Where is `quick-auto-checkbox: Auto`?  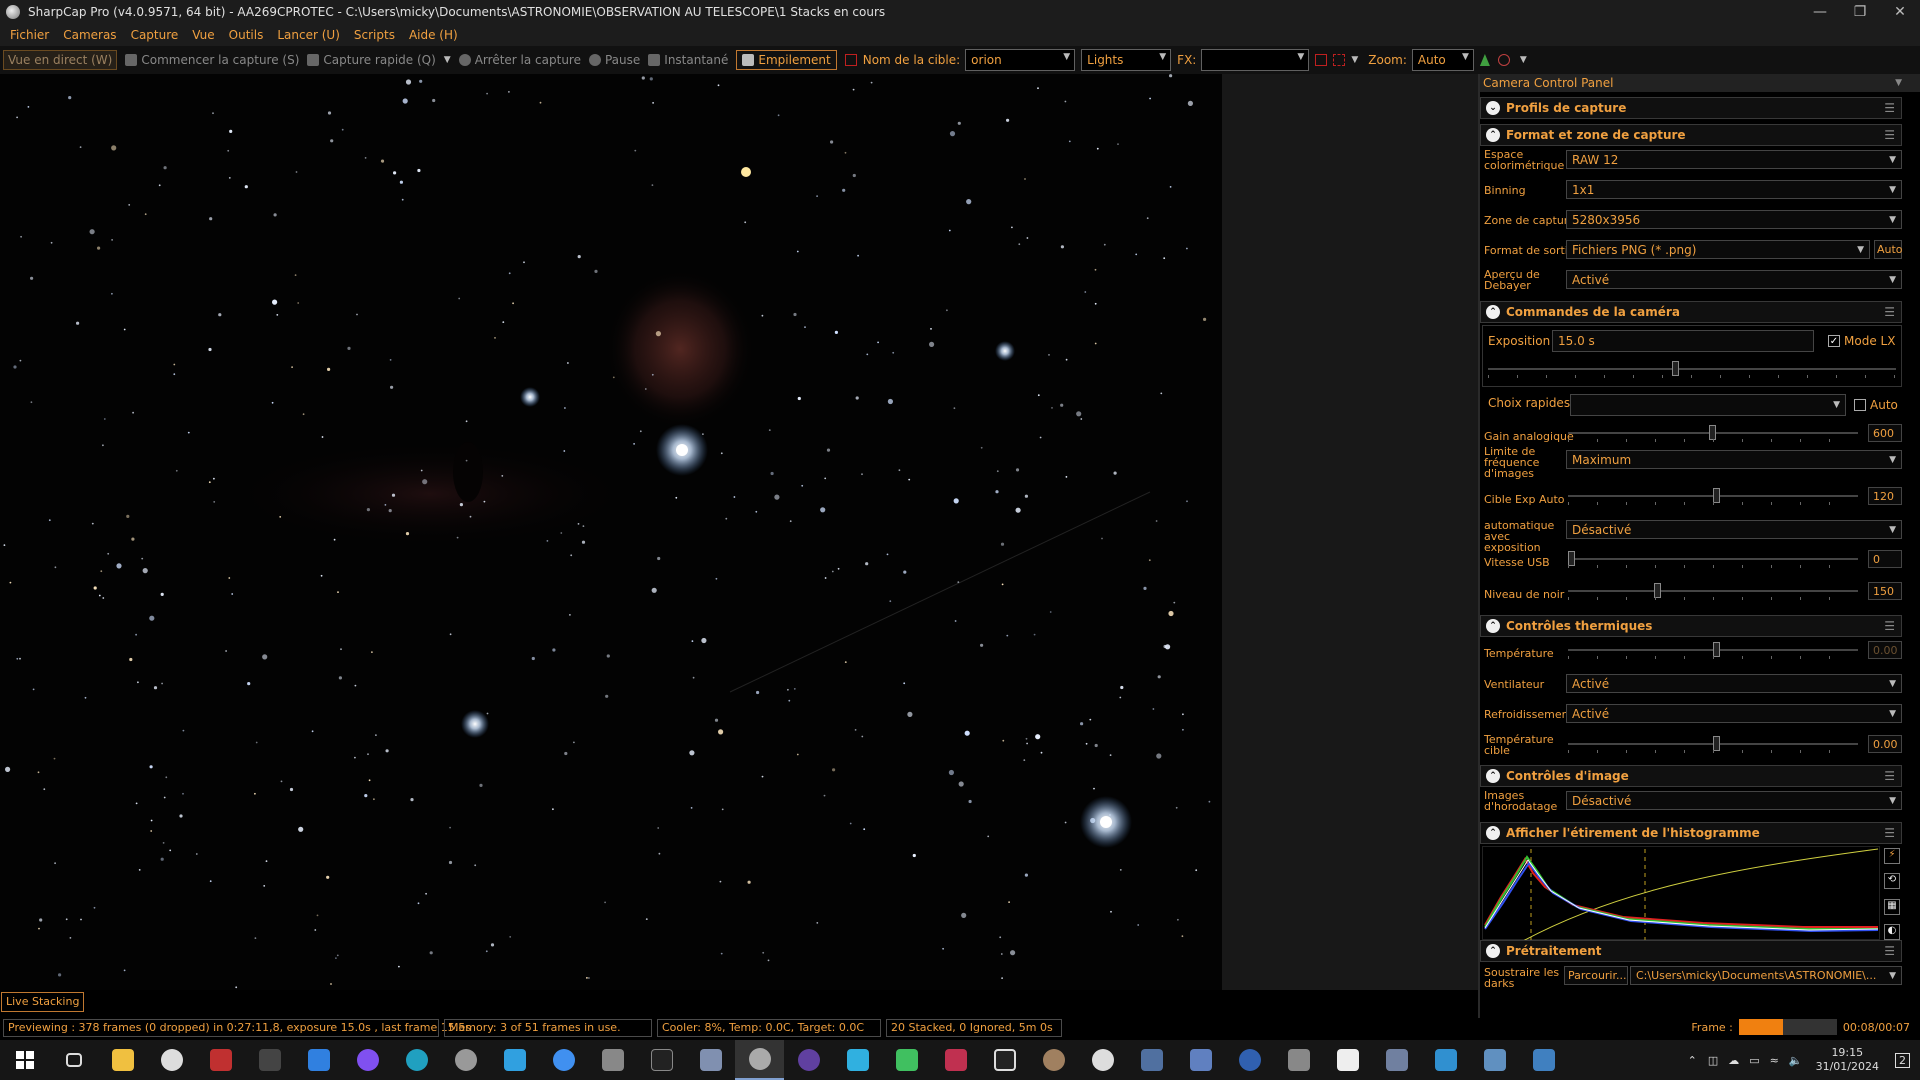 quick-auto-checkbox: Auto is located at coordinates (1876, 405).